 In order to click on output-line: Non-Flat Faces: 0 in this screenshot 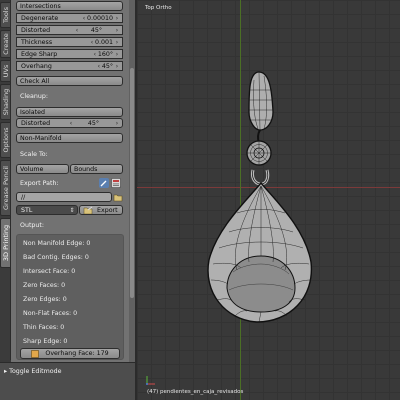, I will do `click(50, 313)`.